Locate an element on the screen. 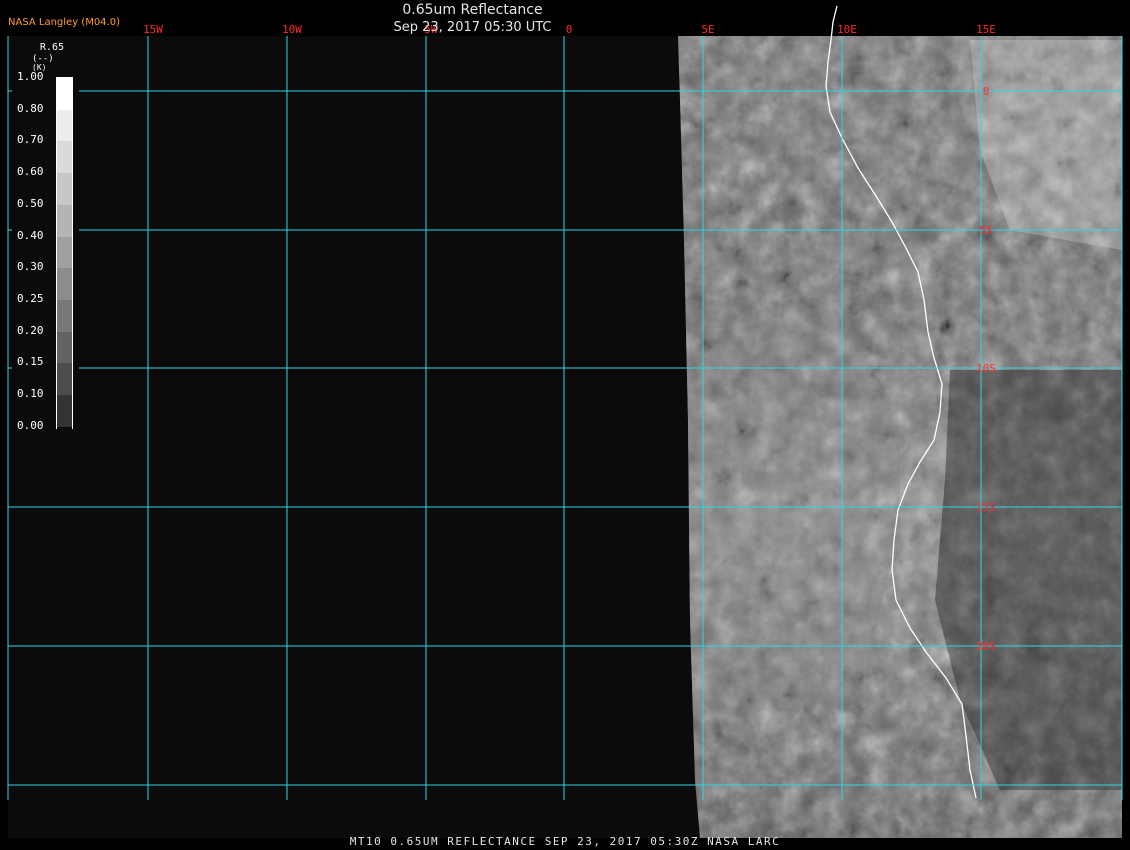 The height and width of the screenshot is (850, 1130). legend-tick-label: 1.00 is located at coordinates (30, 76).